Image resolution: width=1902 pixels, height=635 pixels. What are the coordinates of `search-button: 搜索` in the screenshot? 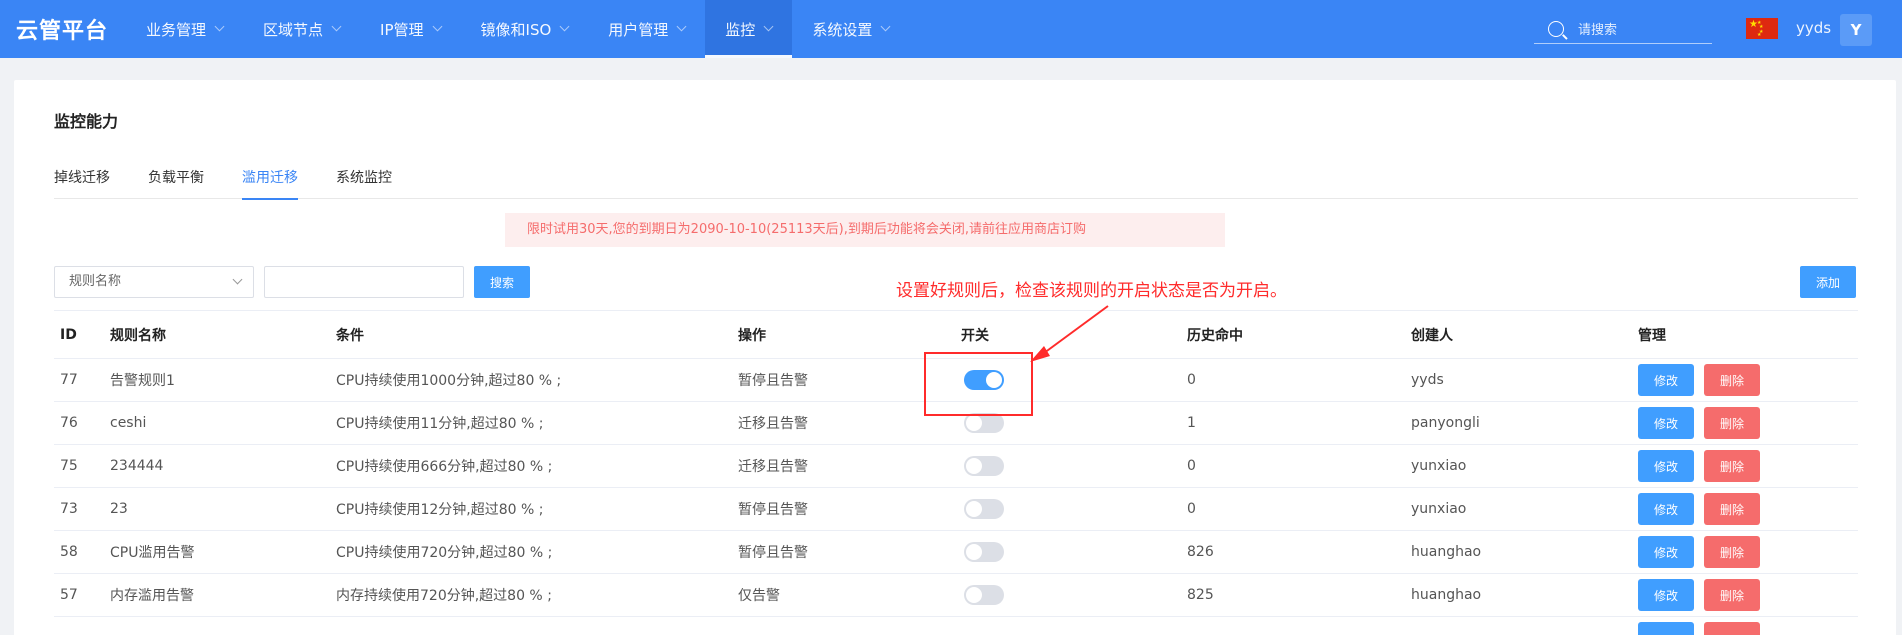 It's located at (502, 282).